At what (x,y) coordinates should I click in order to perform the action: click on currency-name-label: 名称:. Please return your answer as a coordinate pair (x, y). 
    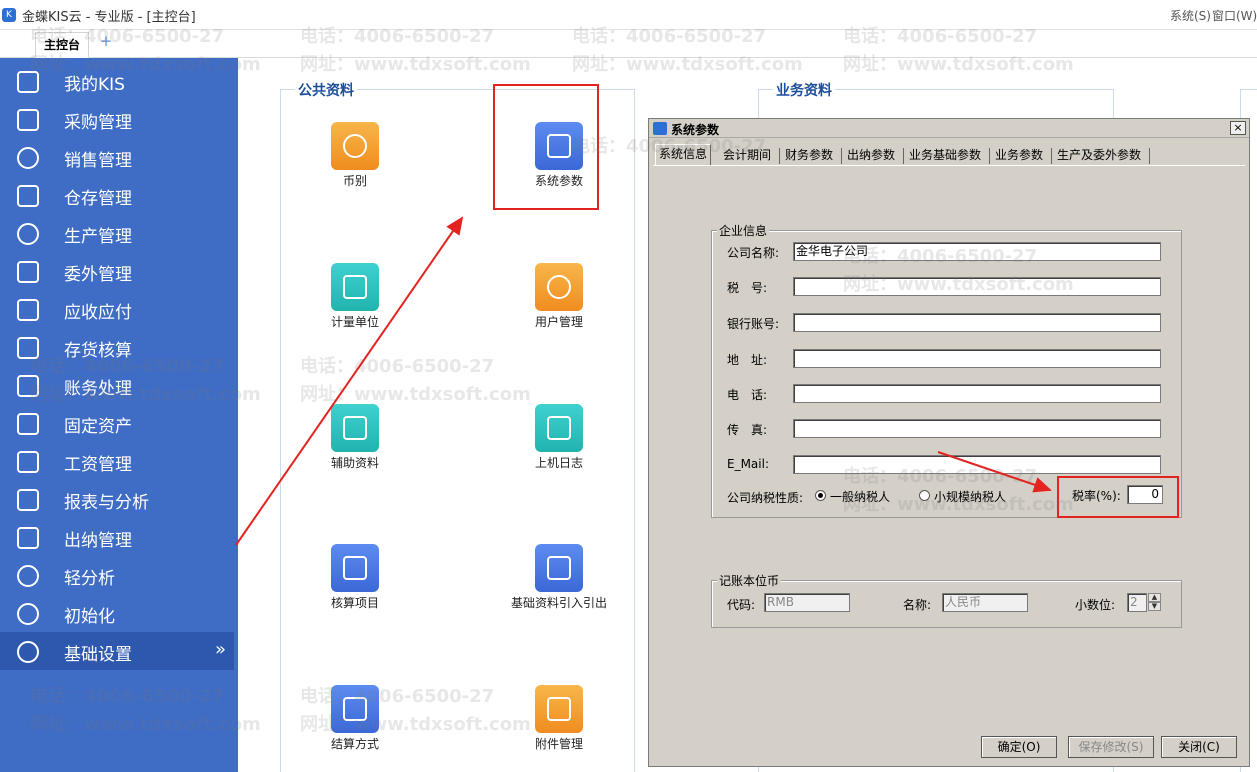
    Looking at the image, I should click on (917, 605).